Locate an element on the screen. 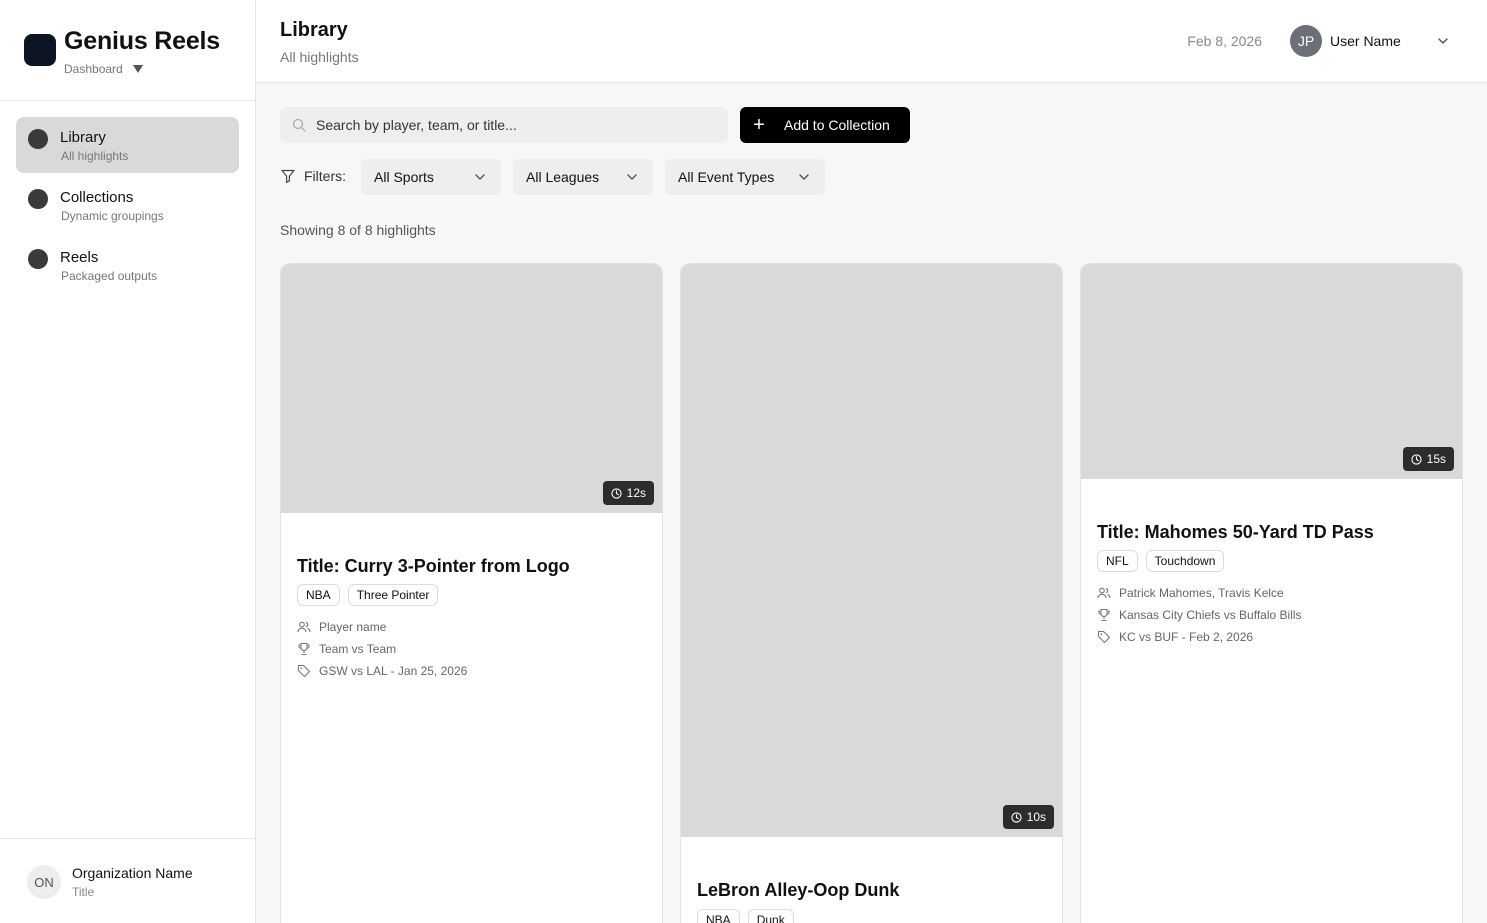 This screenshot has height=923, width=1487. app-name: Genius Reels is located at coordinates (142, 41).